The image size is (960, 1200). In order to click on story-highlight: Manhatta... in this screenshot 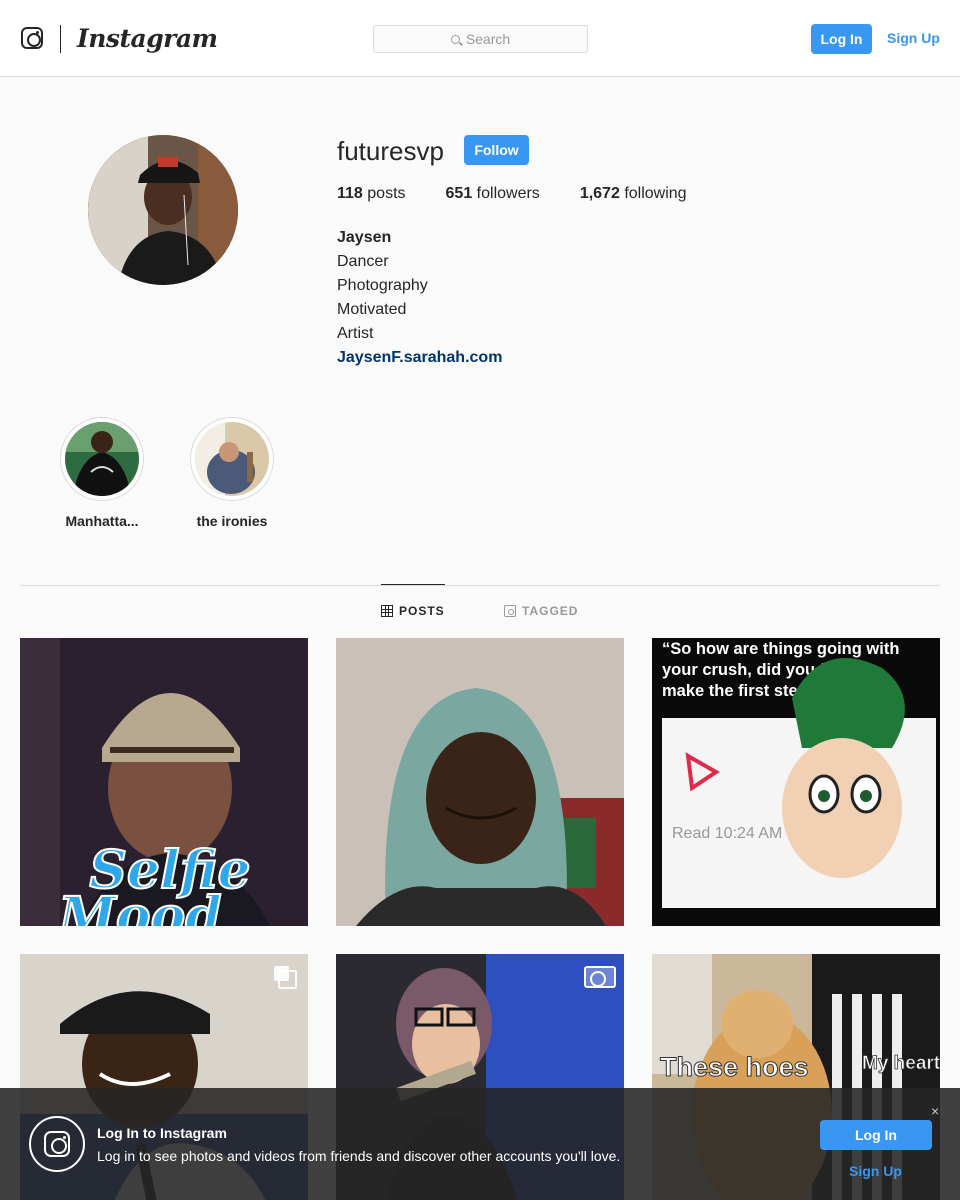, I will do `click(102, 473)`.